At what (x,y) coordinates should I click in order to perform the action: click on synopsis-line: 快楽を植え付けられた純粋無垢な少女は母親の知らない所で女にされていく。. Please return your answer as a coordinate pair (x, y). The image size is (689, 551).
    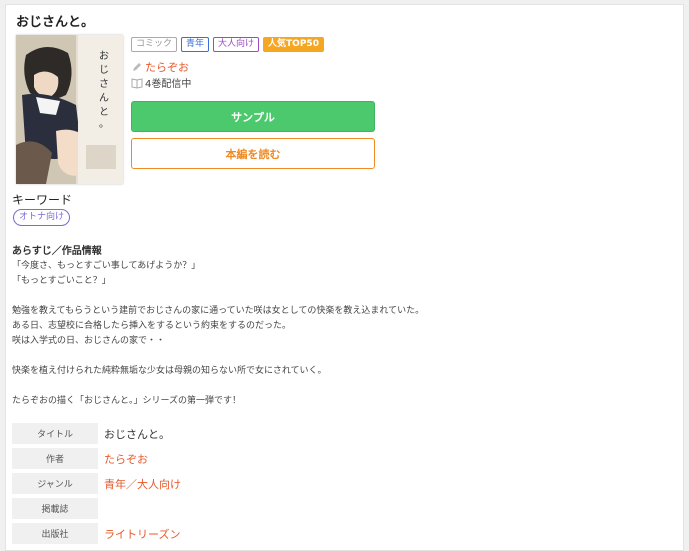
    Looking at the image, I should click on (169, 371).